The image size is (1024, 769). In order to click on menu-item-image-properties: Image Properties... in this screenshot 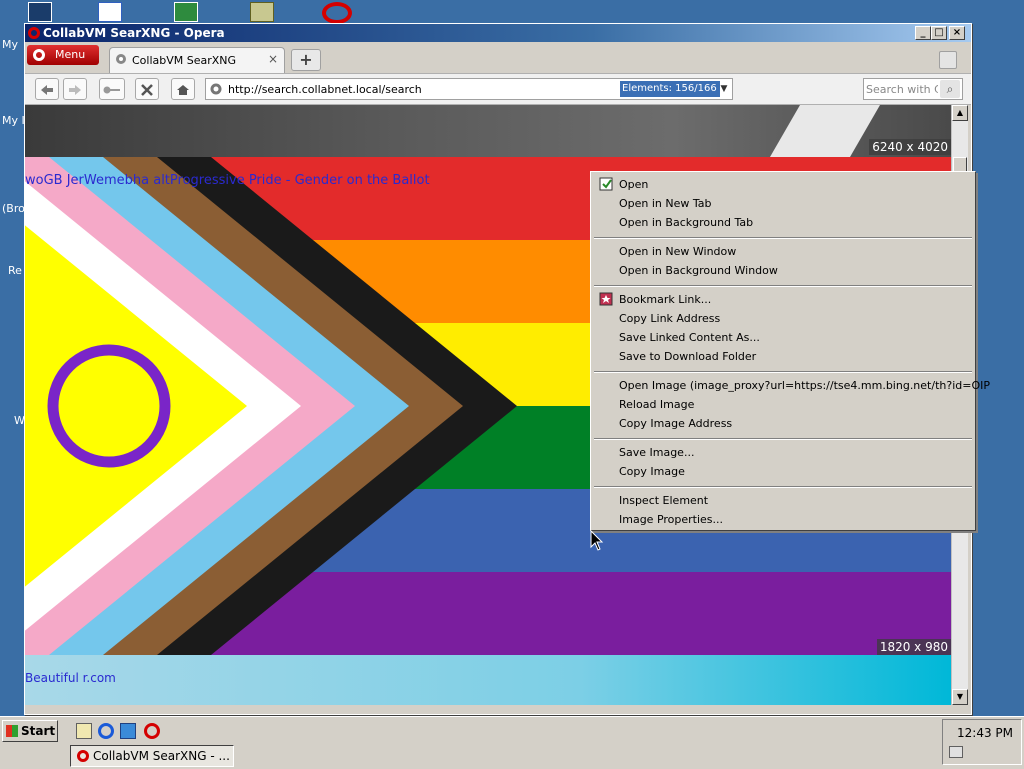, I will do `click(671, 519)`.